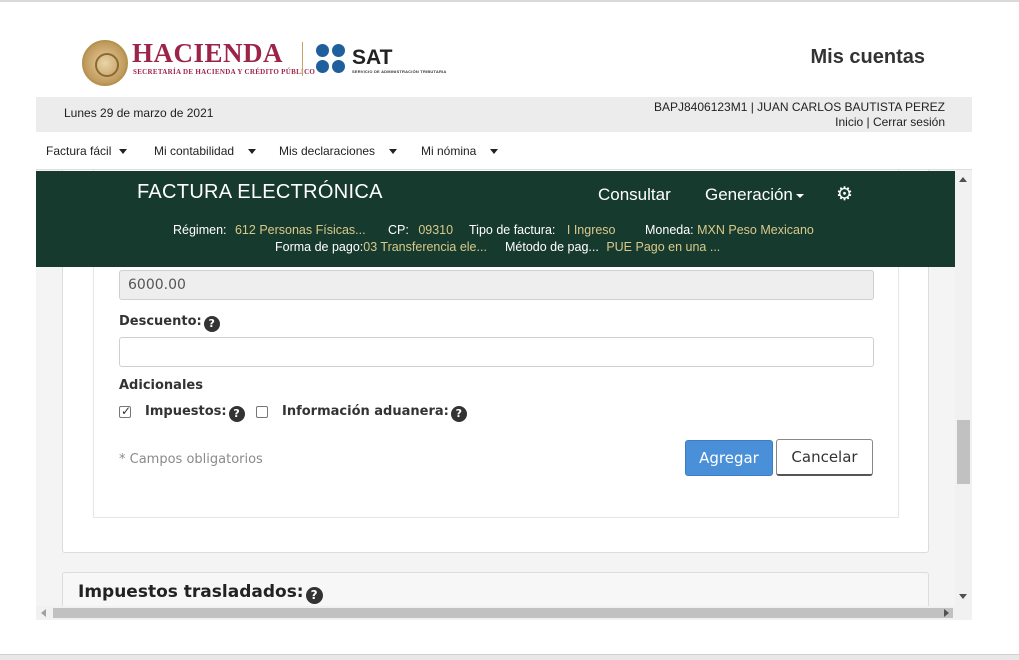  Describe the element at coordinates (262, 412) in the screenshot. I see `aduanera-checkbox` at that location.